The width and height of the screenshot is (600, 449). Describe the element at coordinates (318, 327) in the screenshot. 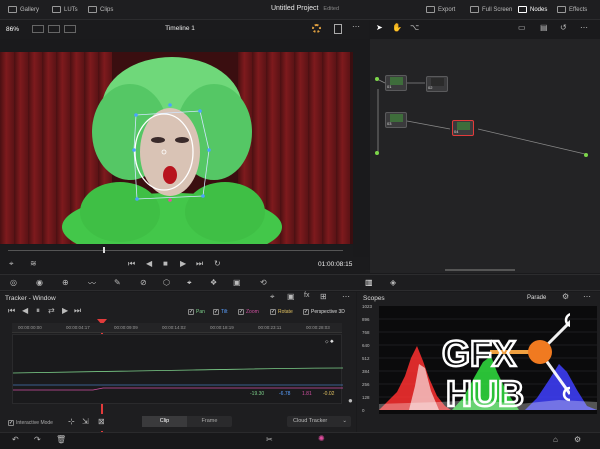

I see `timecode-label: 00:00:28:03` at that location.